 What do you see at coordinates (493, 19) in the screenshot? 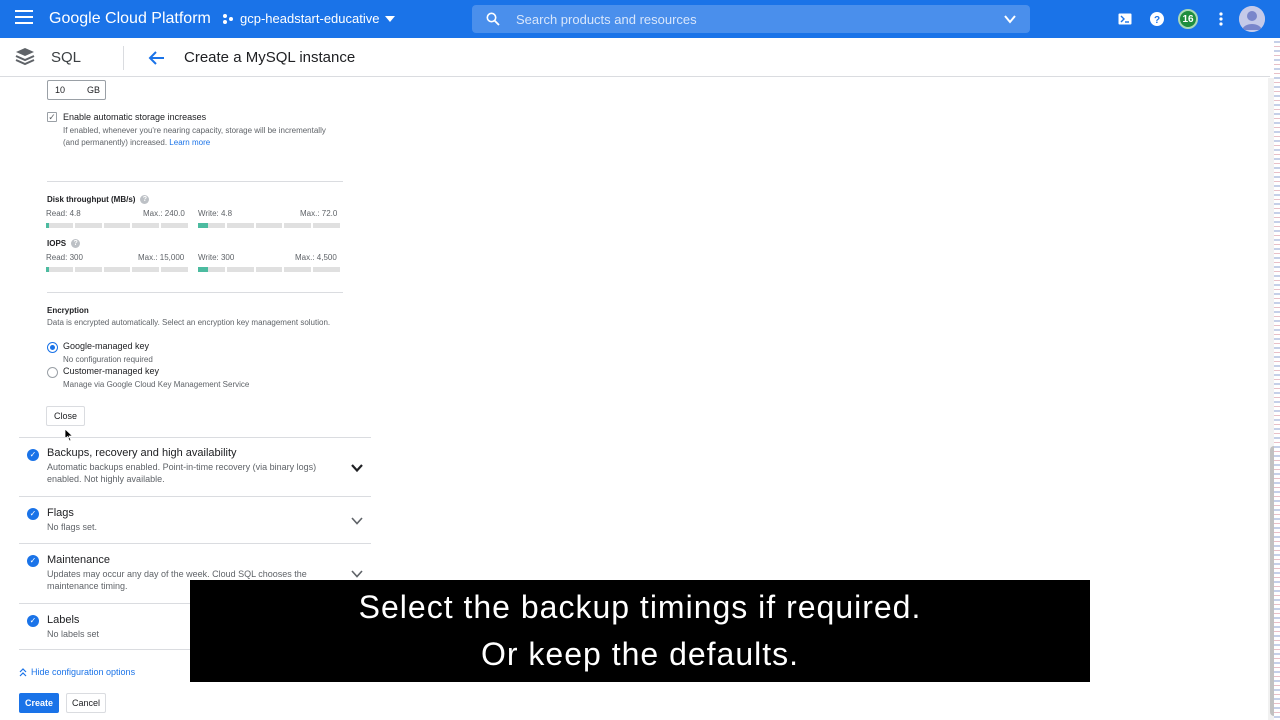
I see `search-icon` at bounding box center [493, 19].